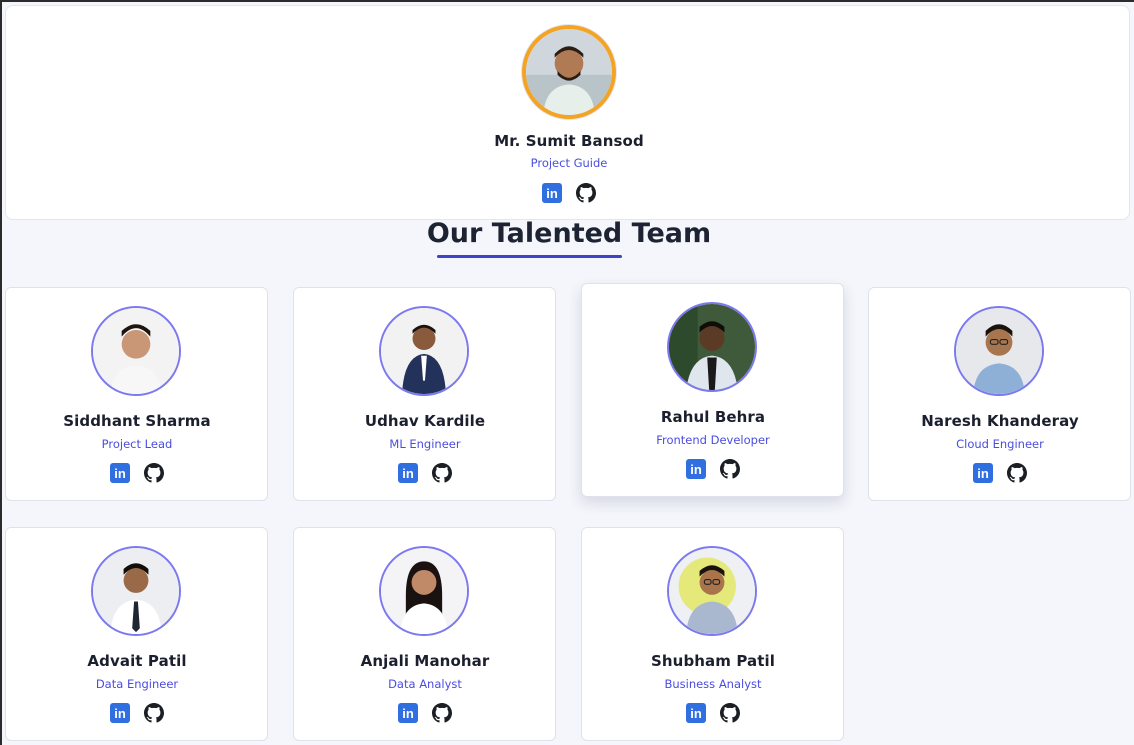 The image size is (1134, 745). Describe the element at coordinates (137, 444) in the screenshot. I see `member-role: Project Lead` at that location.